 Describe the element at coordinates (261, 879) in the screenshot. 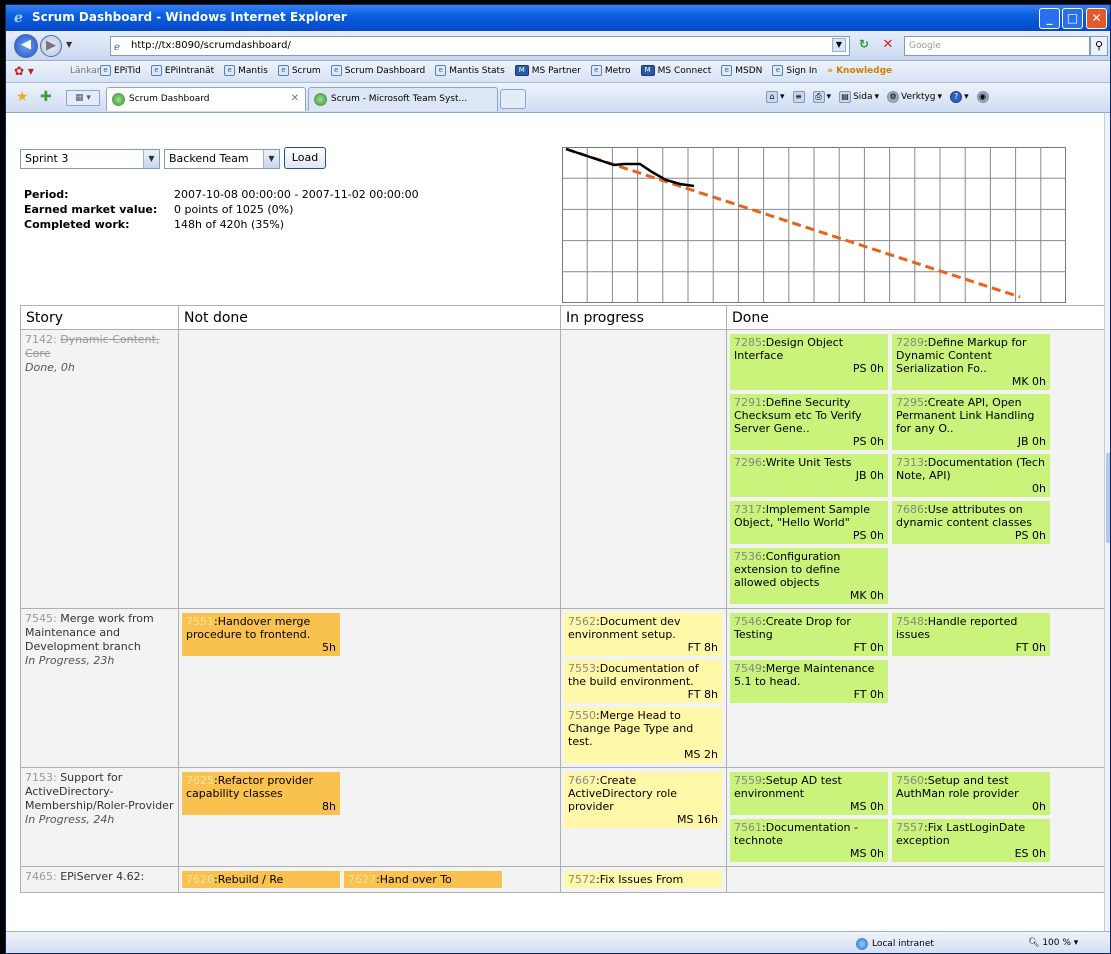

I see `task-card: 7626:Rebuild / Re` at that location.